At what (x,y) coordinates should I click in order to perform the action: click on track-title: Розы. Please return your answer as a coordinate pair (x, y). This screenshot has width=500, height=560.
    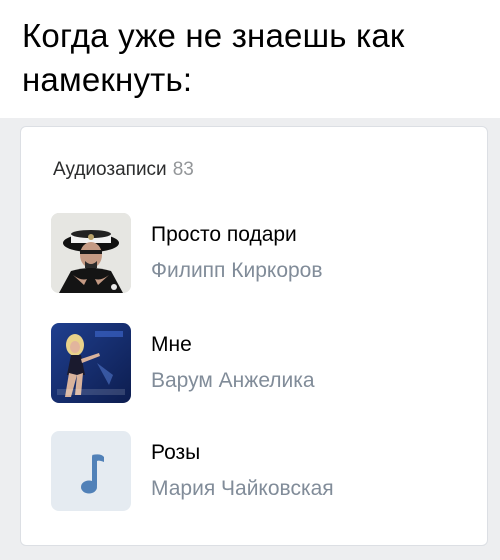
    Looking at the image, I should click on (175, 453).